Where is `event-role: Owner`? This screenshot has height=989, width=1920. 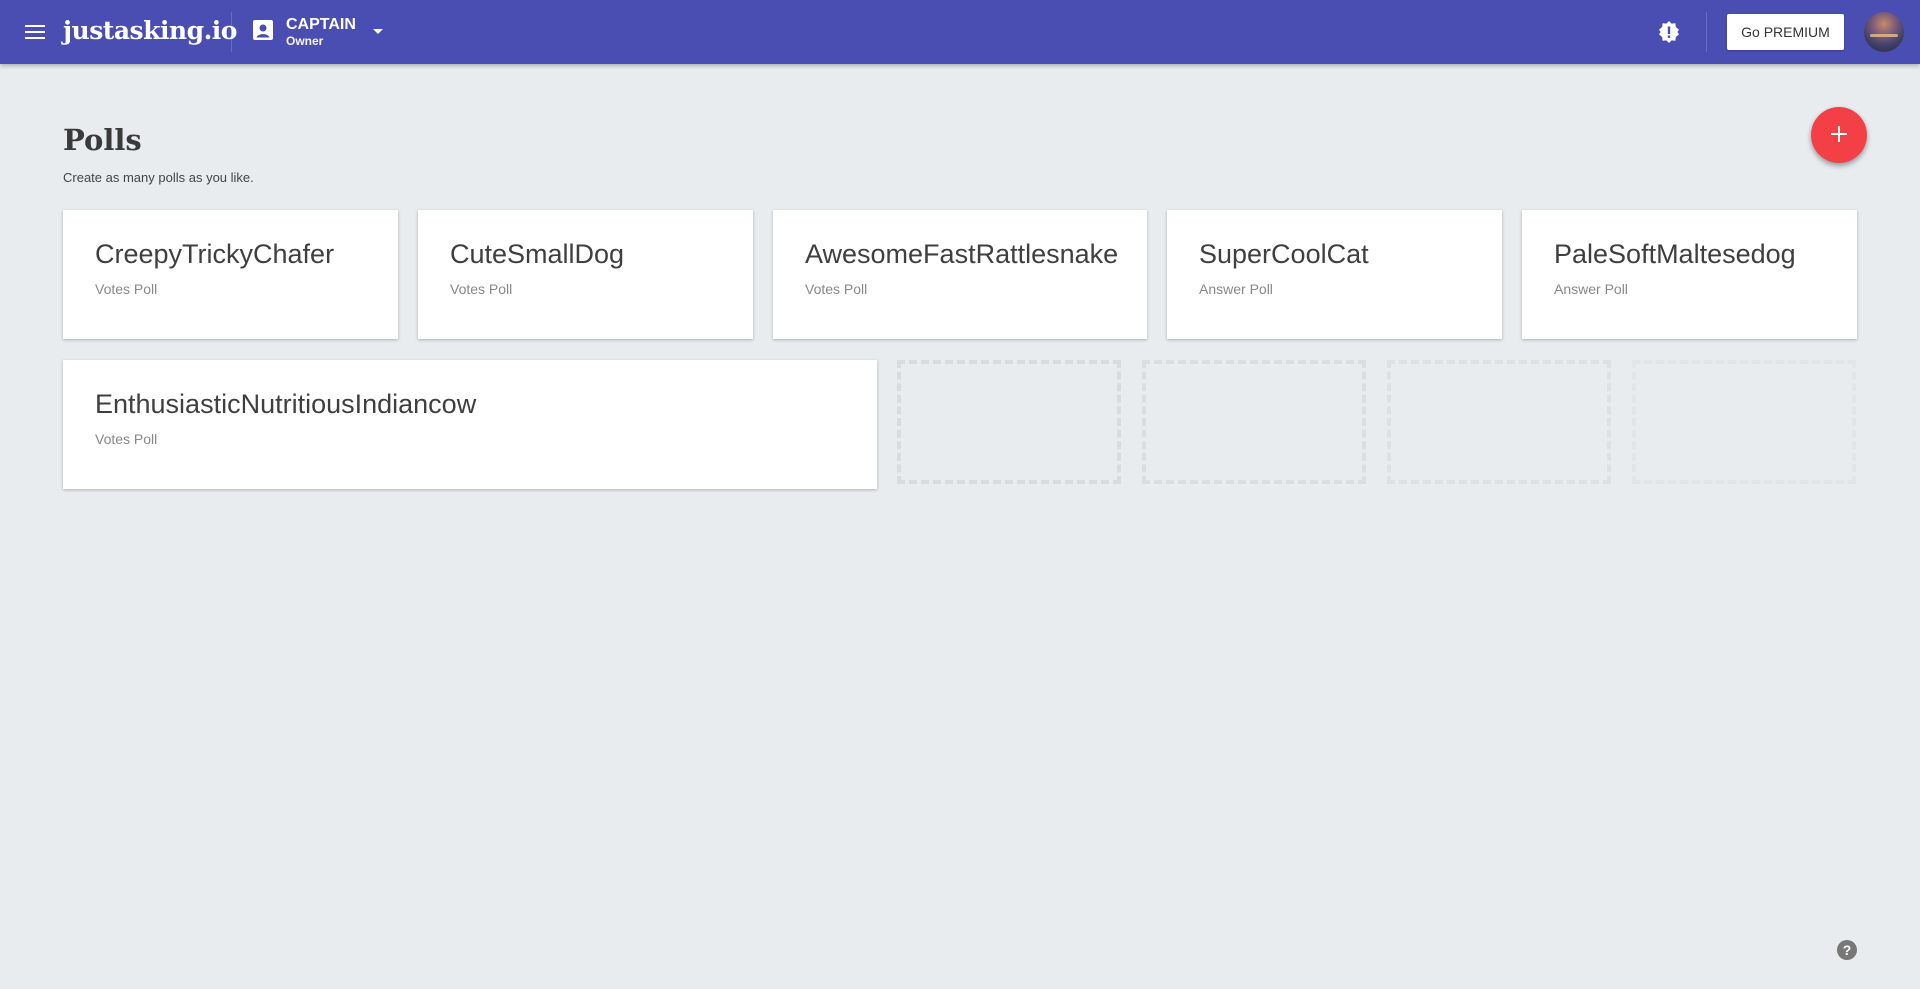
event-role: Owner is located at coordinates (305, 41).